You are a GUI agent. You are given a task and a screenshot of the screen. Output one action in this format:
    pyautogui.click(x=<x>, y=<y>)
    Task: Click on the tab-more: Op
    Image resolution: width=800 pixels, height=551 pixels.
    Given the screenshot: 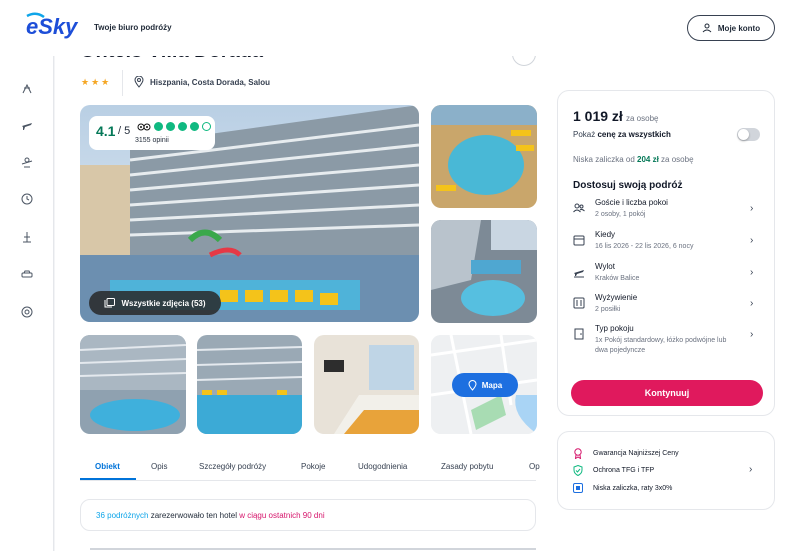 What is the action you would take?
    pyautogui.click(x=534, y=466)
    